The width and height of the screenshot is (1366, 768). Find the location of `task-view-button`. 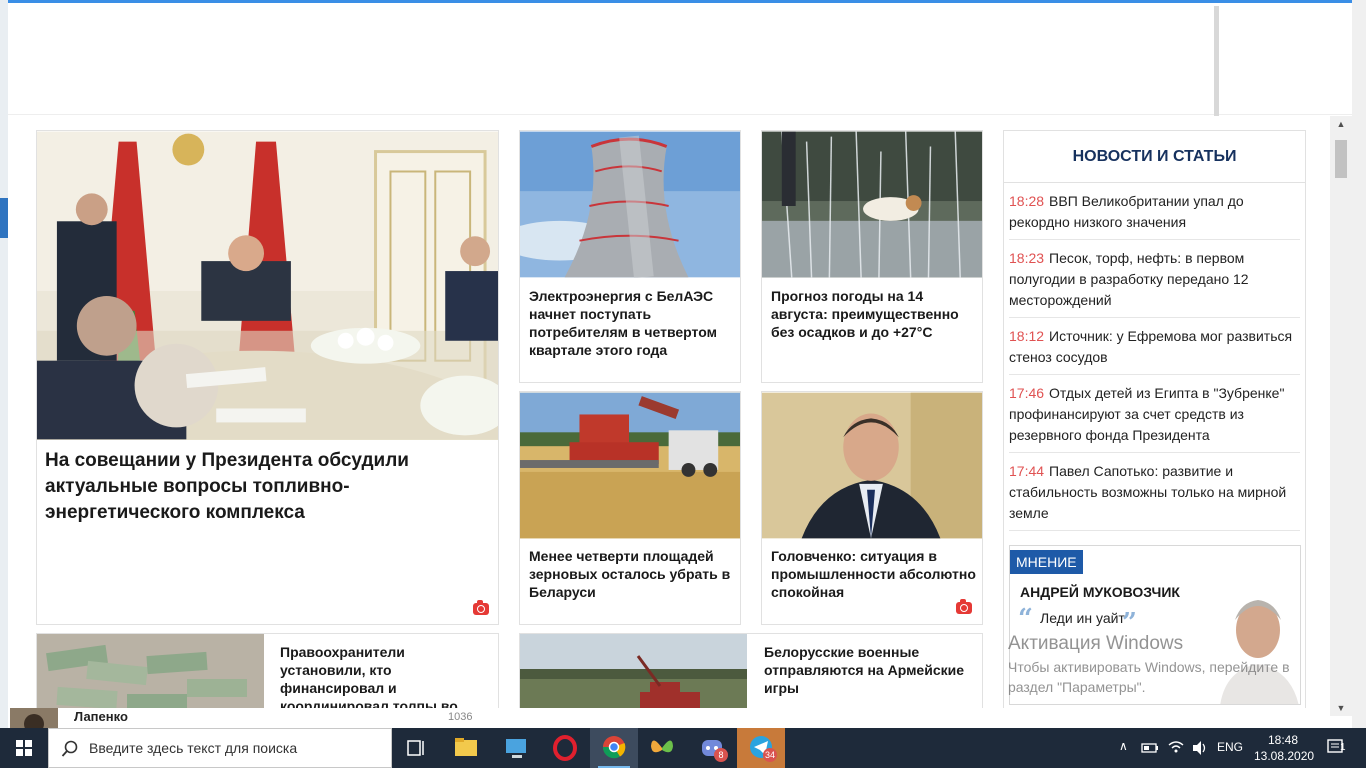

task-view-button is located at coordinates (416, 748).